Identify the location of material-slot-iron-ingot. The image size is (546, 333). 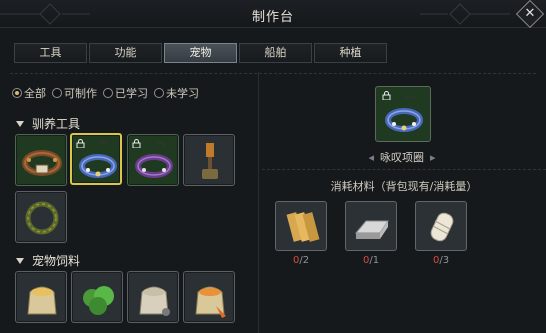
(371, 226).